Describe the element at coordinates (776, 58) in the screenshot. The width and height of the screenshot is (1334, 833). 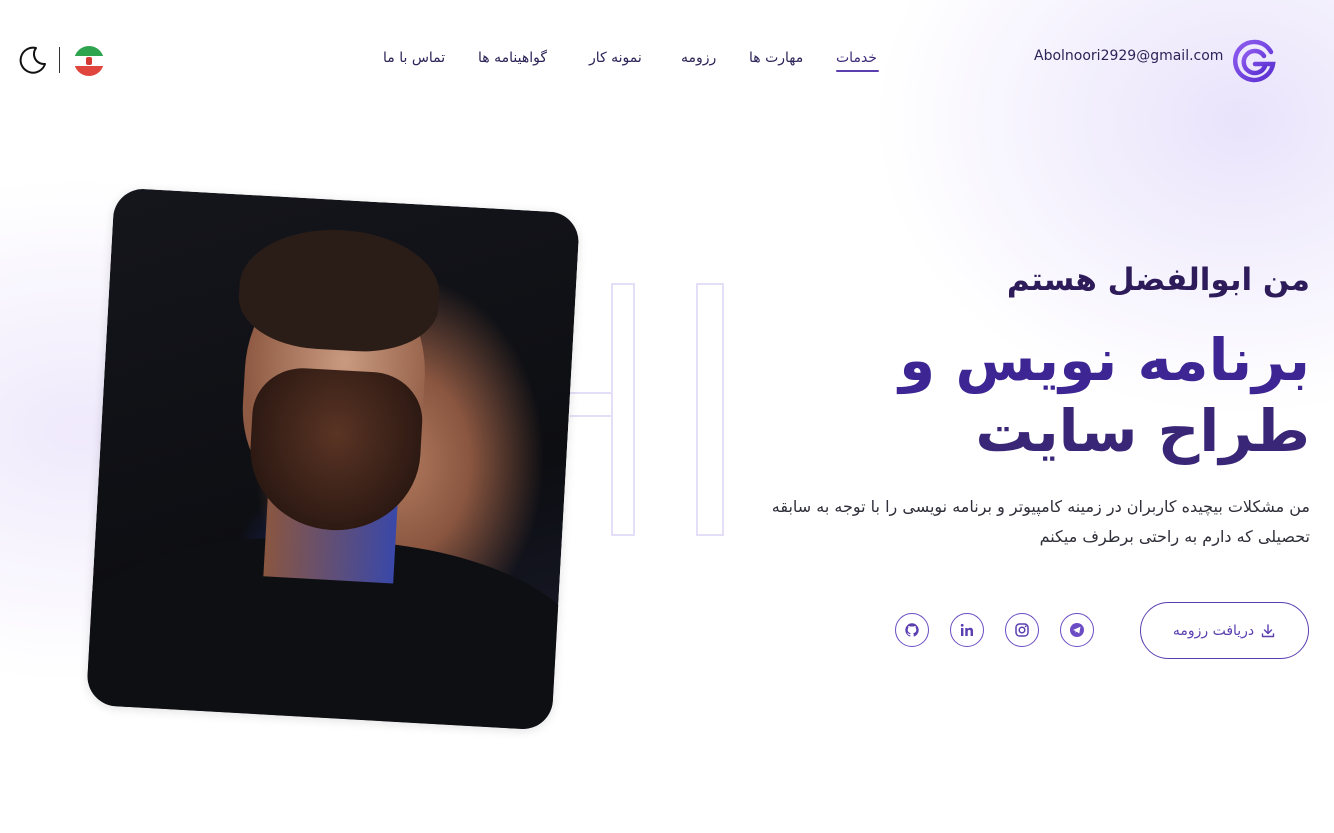
I see `nav-item-skills: مهارت ها` at that location.